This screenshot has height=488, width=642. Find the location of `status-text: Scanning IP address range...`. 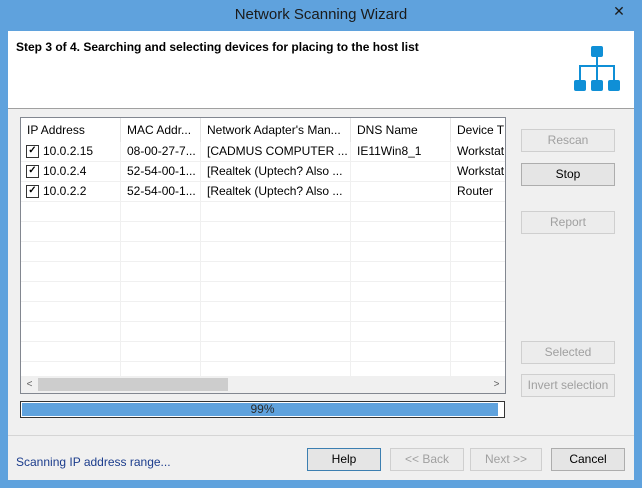

status-text: Scanning IP address range... is located at coordinates (93, 462).